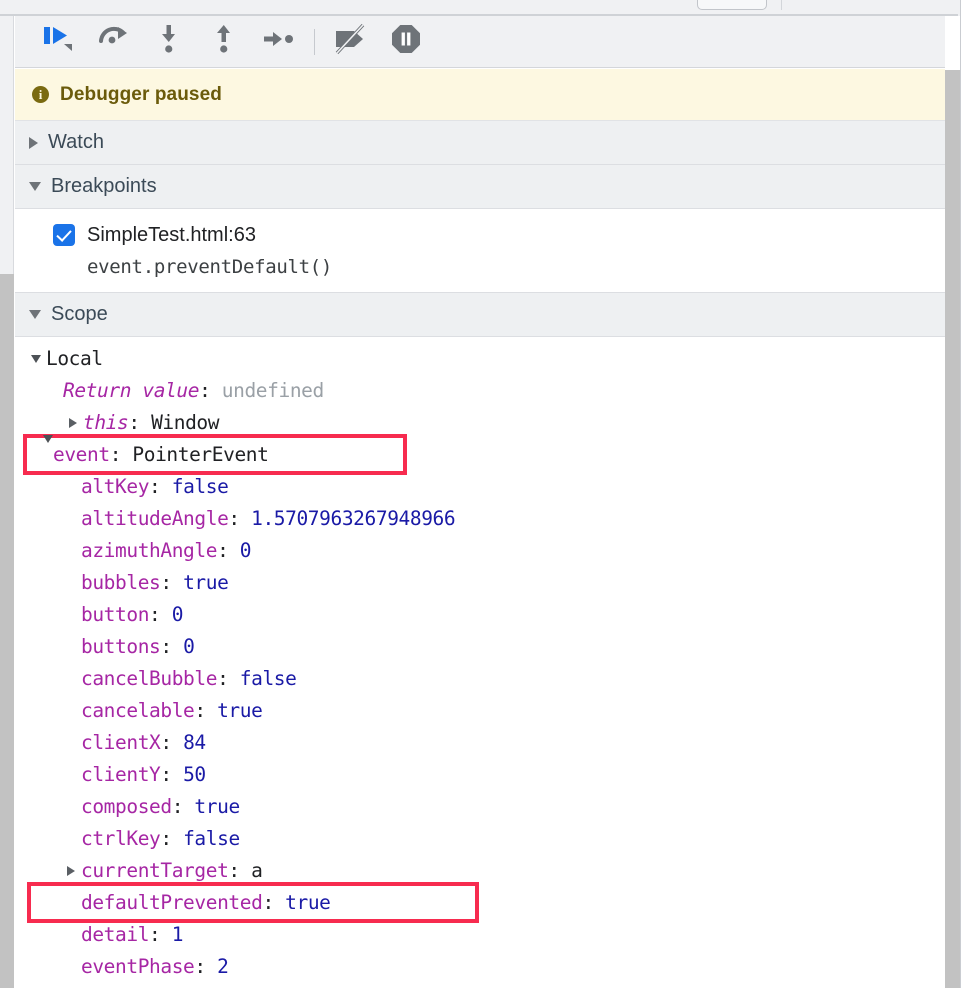  I want to click on info-icon: i, so click(40, 94).